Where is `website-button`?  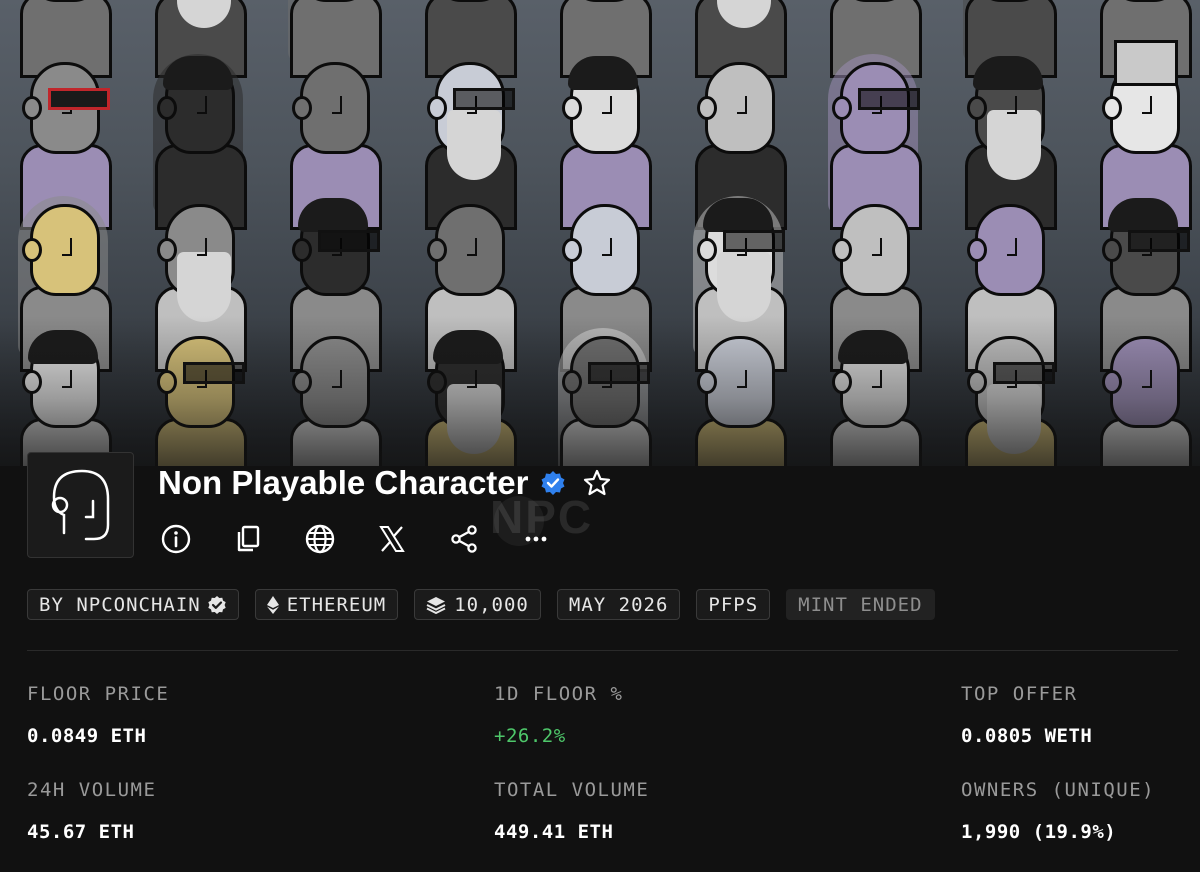 website-button is located at coordinates (320, 539).